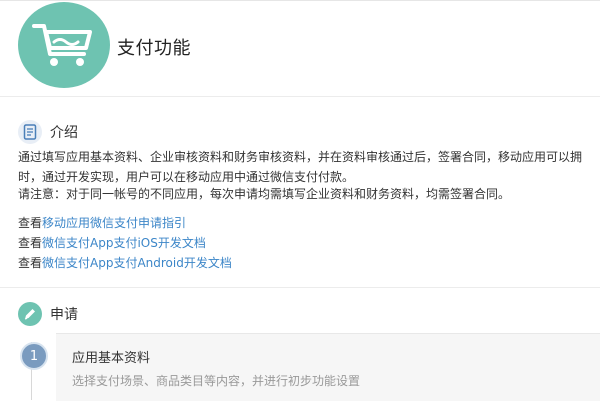  Describe the element at coordinates (48, 132) in the screenshot. I see `intro-section-heading: 介绍` at that location.